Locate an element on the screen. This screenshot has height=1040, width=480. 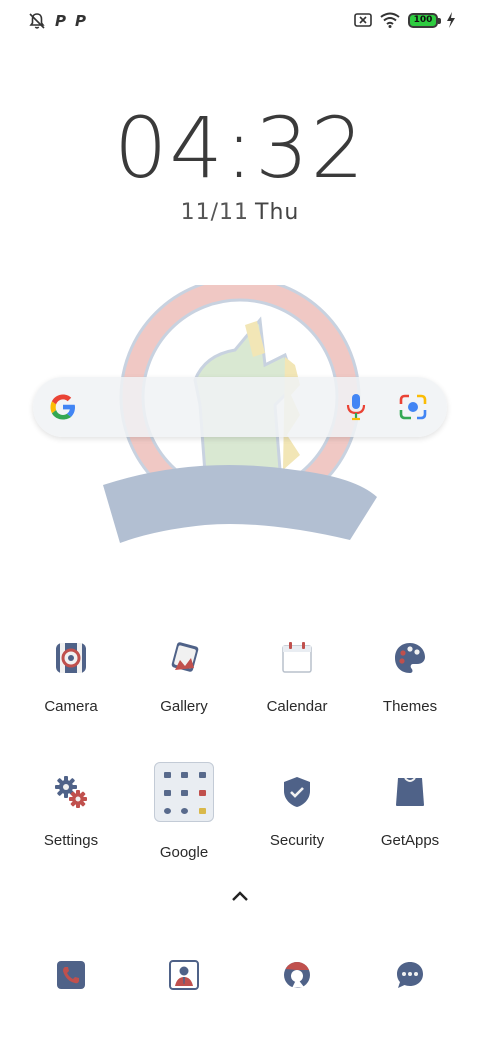
app-label: Camera is located at coordinates (71, 706).